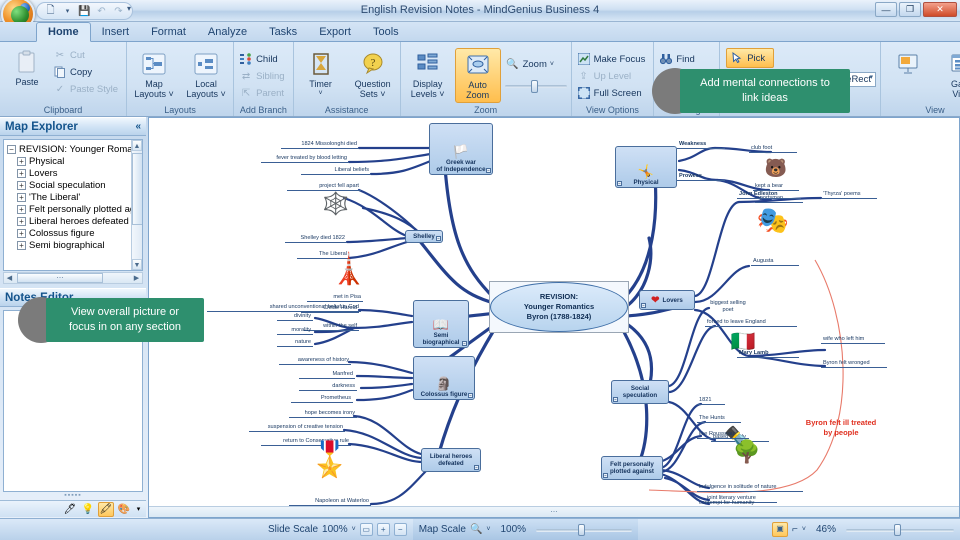 Image resolution: width=960 pixels, height=540 pixels. I want to click on view-mode-icon: ⌐, so click(795, 529).